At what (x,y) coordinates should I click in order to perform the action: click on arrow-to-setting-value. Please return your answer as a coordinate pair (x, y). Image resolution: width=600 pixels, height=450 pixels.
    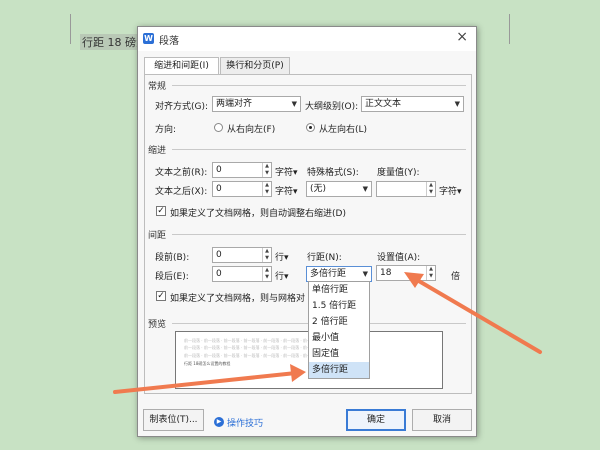
    Looking at the image, I should click on (473, 313).